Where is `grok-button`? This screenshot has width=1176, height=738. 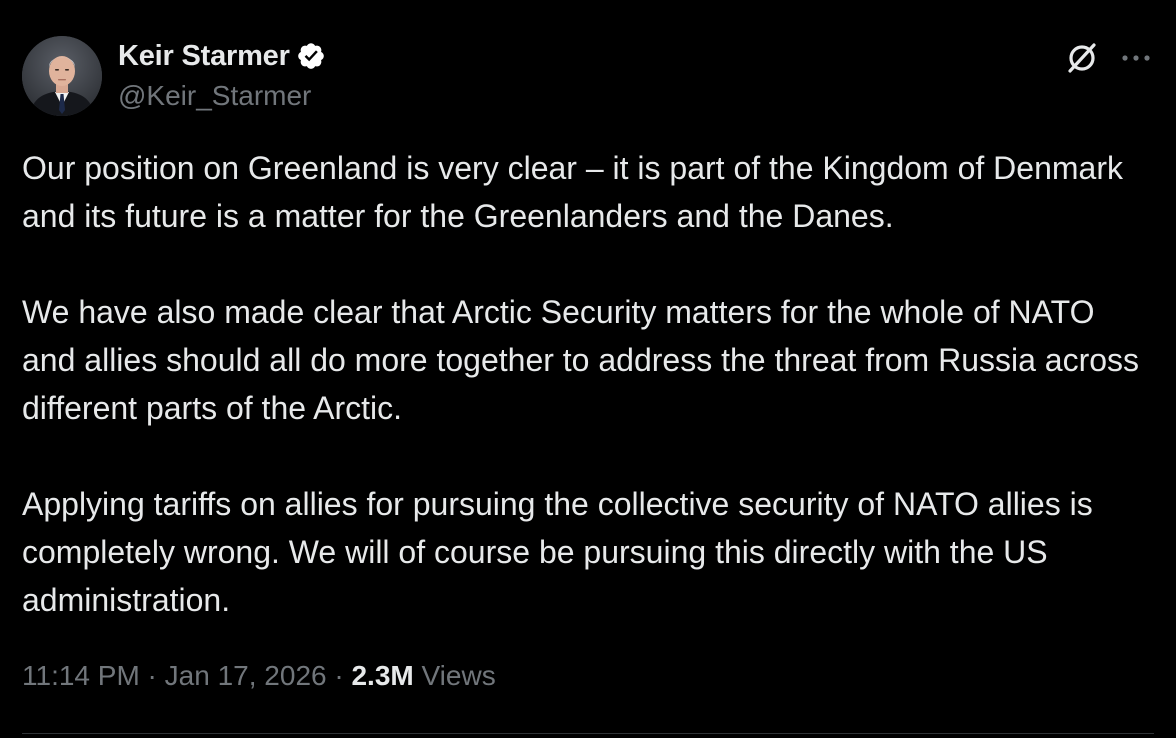
grok-button is located at coordinates (1082, 58).